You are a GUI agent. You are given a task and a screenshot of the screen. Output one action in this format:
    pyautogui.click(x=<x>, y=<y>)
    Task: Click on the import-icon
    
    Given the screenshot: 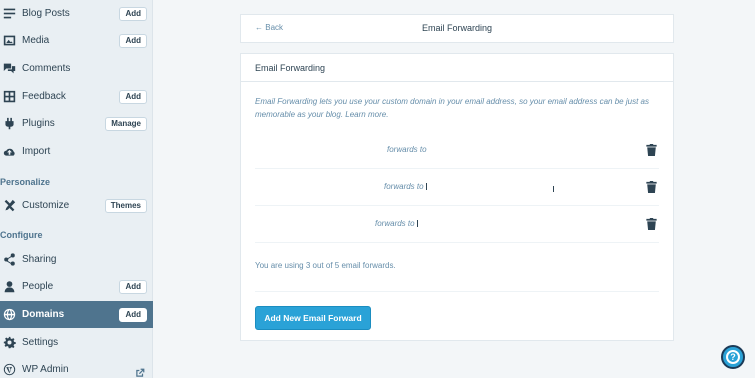 What is the action you would take?
    pyautogui.click(x=9, y=152)
    